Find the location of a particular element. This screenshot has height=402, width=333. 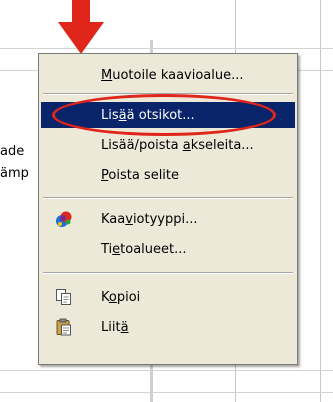

red-ellipse-annotation is located at coordinates (164, 115).